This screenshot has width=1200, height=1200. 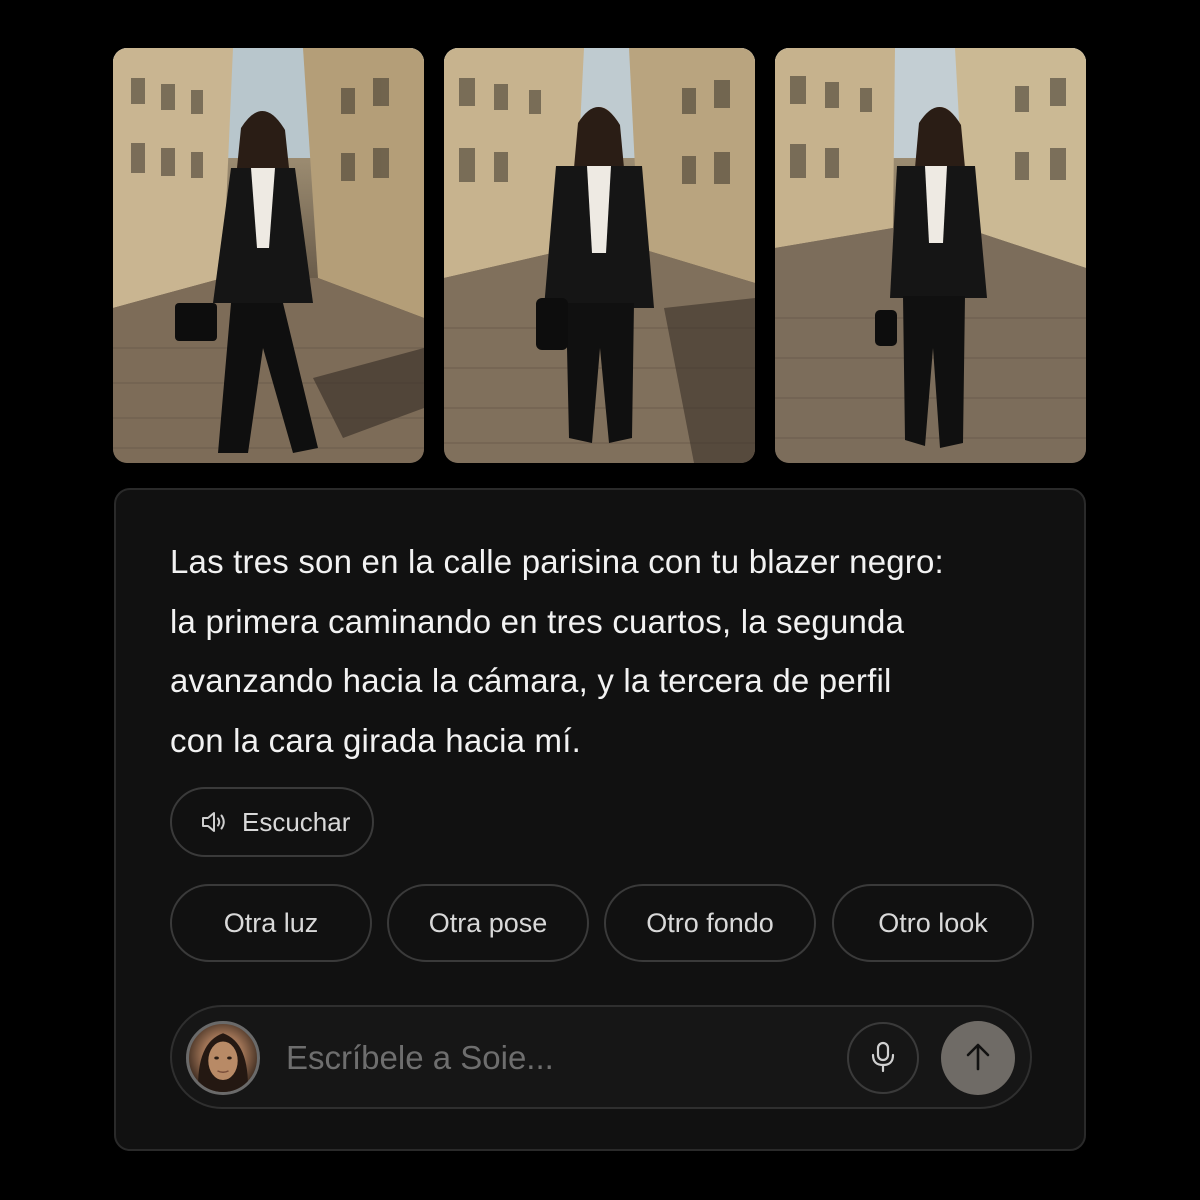 I want to click on listen-button: Escuchar, so click(x=272, y=822).